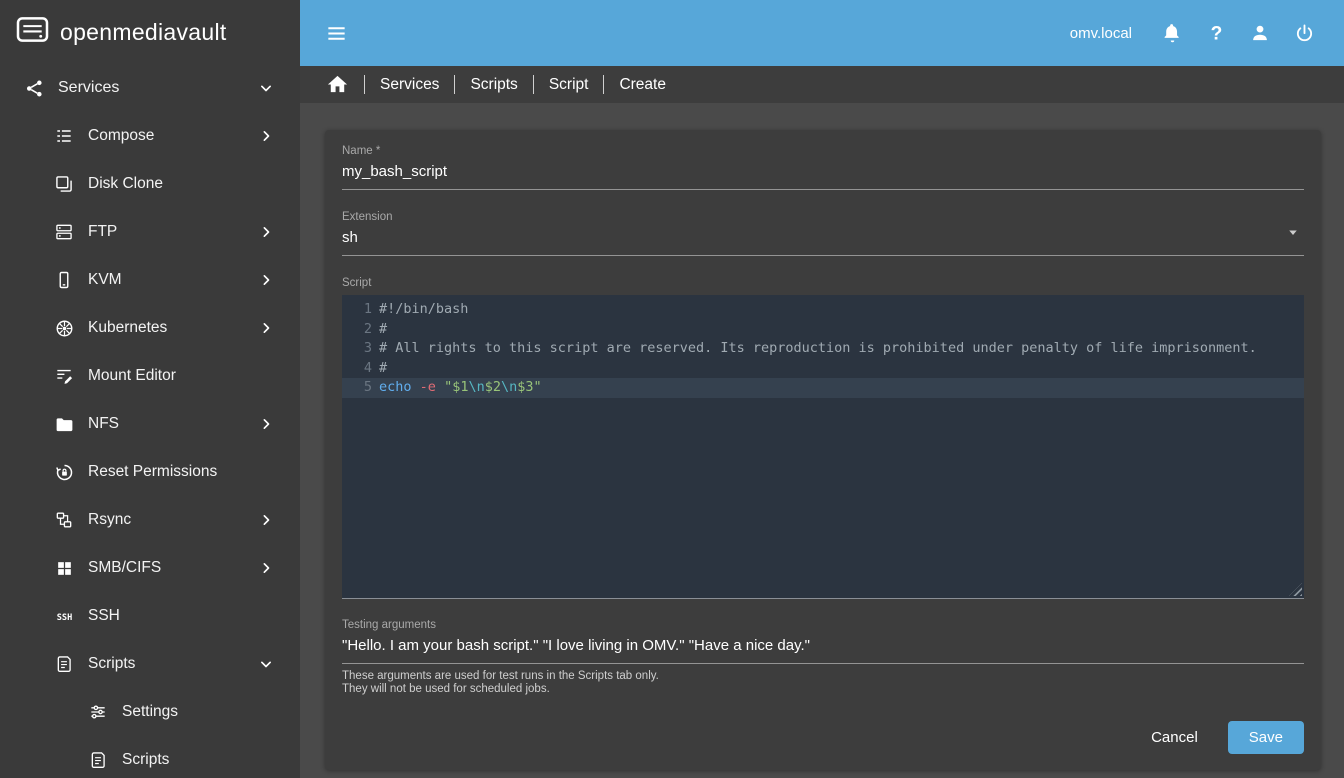 The width and height of the screenshot is (1344, 778). I want to click on breadcrumb-items: Services Scripts Script Create, so click(507, 84).